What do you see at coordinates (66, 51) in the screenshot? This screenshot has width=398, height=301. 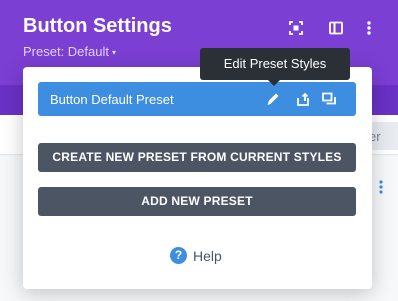 I see `preset-dropdown-label: Preset: Default` at bounding box center [66, 51].